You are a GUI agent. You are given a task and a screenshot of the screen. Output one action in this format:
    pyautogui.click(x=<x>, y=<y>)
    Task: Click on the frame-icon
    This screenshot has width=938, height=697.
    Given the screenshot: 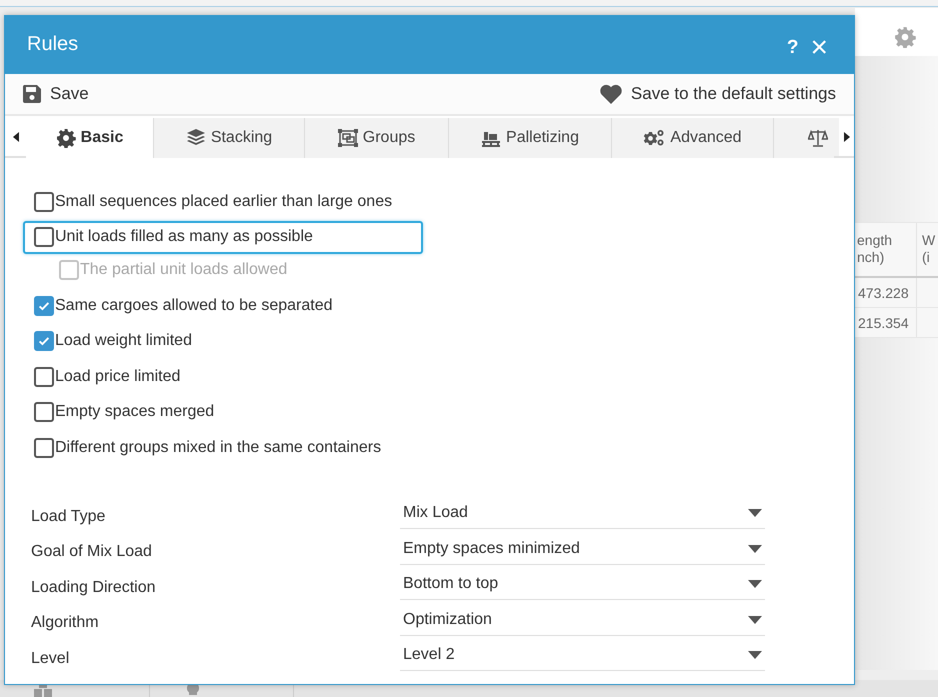 What is the action you would take?
    pyautogui.click(x=348, y=138)
    